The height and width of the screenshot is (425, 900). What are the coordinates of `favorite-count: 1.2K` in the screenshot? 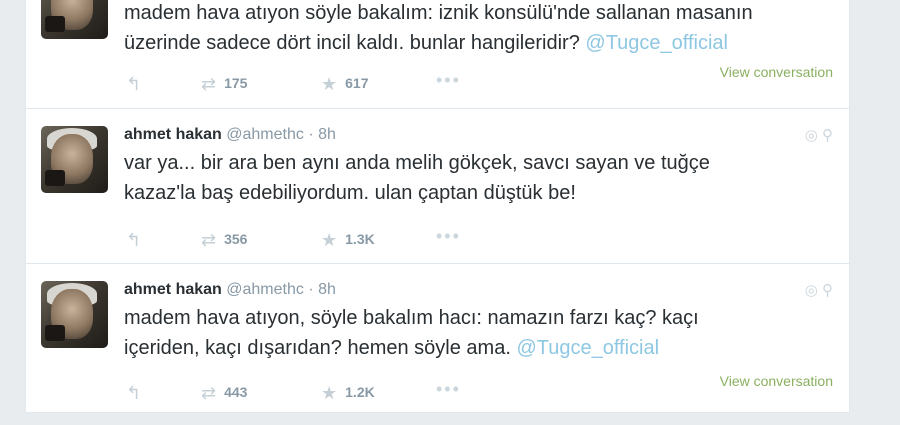 It's located at (360, 392).